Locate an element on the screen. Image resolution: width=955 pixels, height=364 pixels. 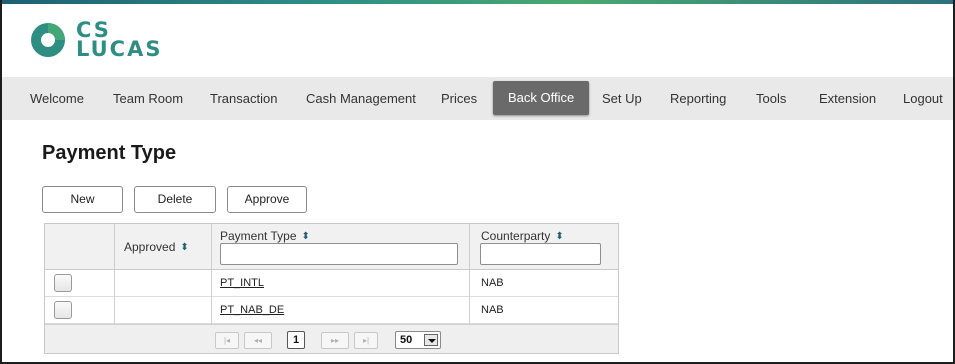
next-page-icon: ▸▸ is located at coordinates (335, 340).